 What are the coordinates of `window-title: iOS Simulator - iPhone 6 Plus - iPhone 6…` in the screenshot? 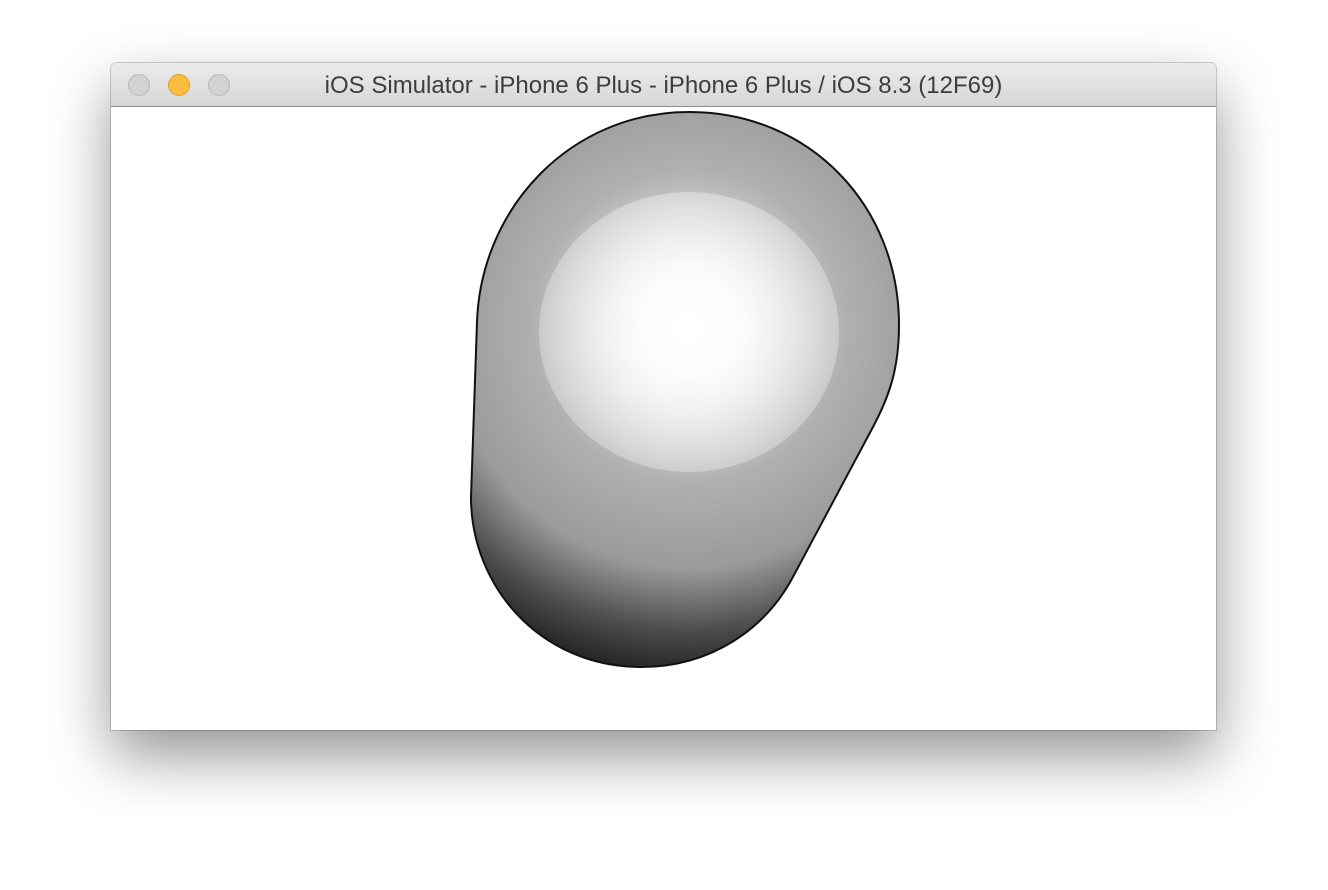 It's located at (663, 85).